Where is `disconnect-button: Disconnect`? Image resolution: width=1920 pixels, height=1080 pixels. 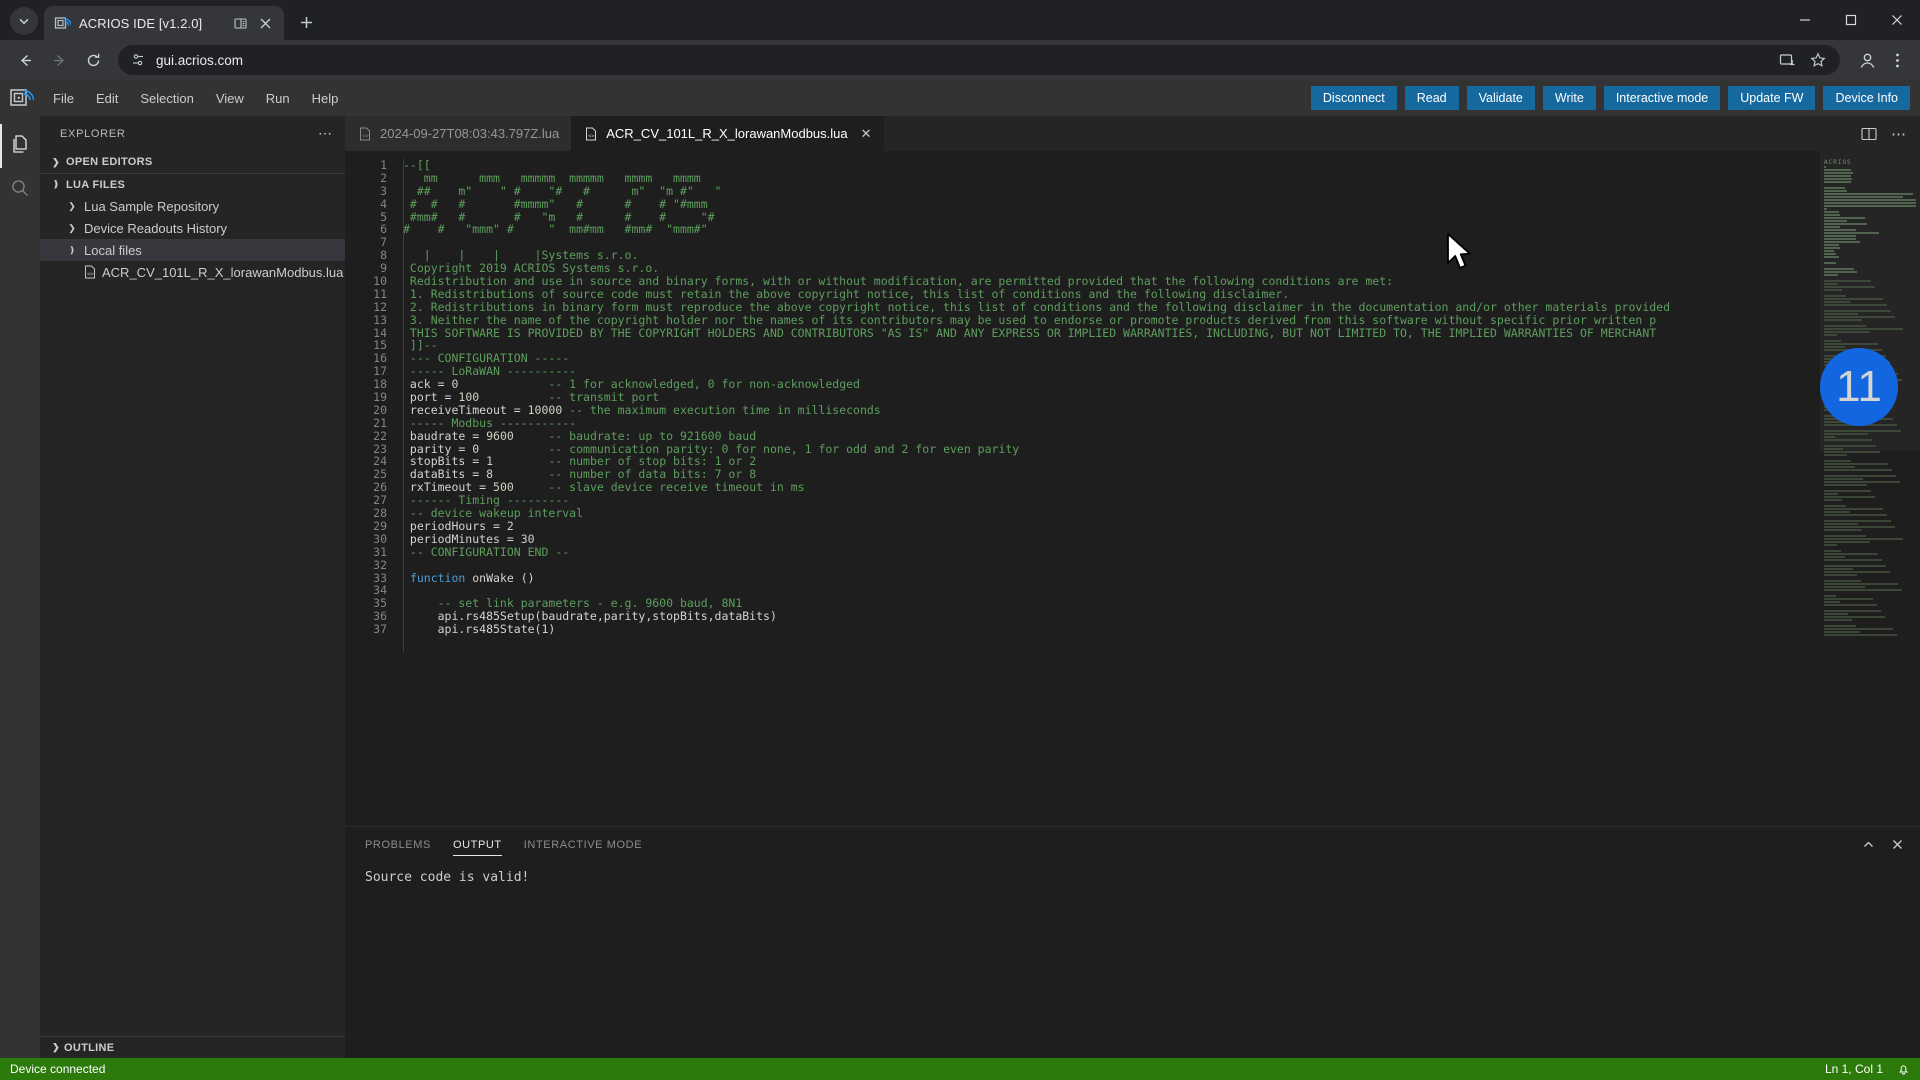 disconnect-button: Disconnect is located at coordinates (1353, 98).